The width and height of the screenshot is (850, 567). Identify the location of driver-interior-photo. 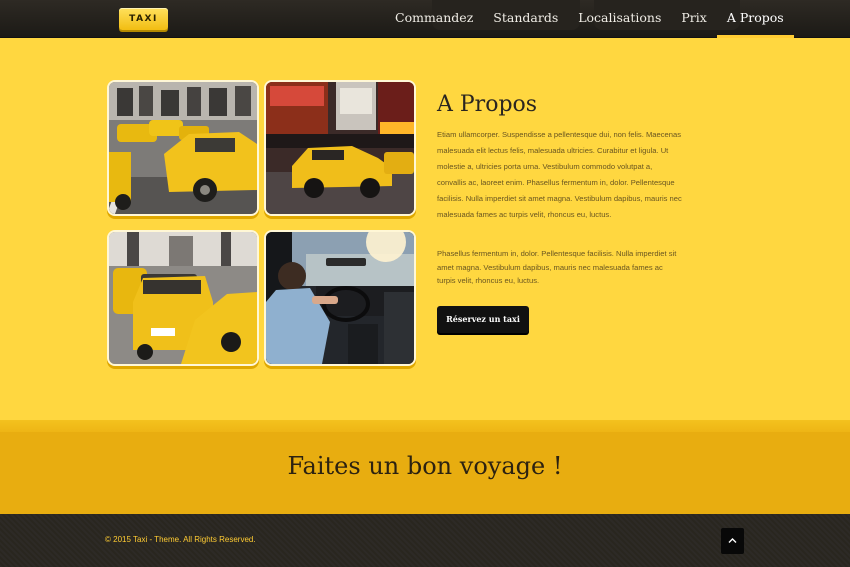
(340, 298).